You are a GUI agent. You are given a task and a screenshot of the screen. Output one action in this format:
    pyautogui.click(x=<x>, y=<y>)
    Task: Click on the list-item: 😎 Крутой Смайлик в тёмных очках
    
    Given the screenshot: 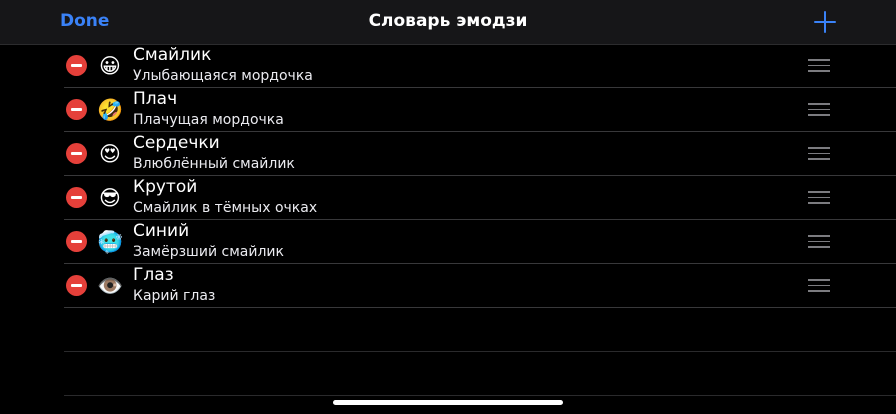 What is the action you would take?
    pyautogui.click(x=480, y=198)
    